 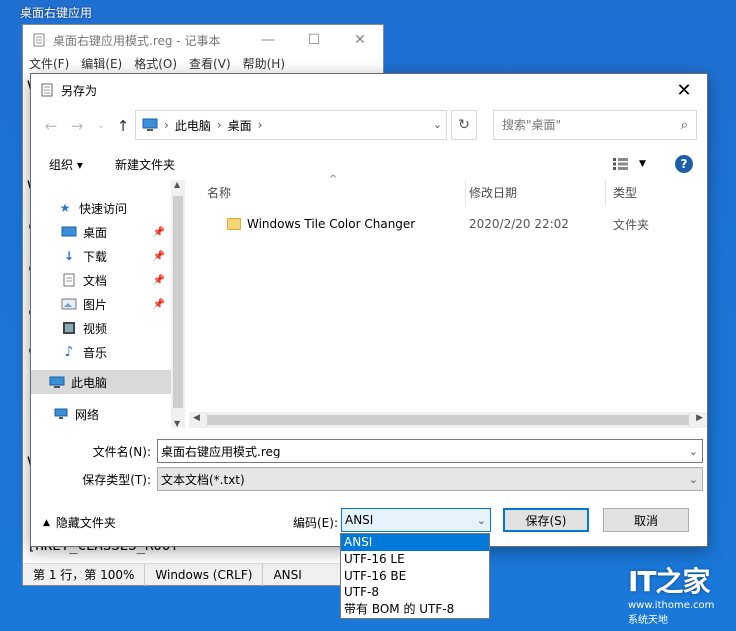 What do you see at coordinates (210, 65) in the screenshot?
I see `menu-view: 查看(V)` at bounding box center [210, 65].